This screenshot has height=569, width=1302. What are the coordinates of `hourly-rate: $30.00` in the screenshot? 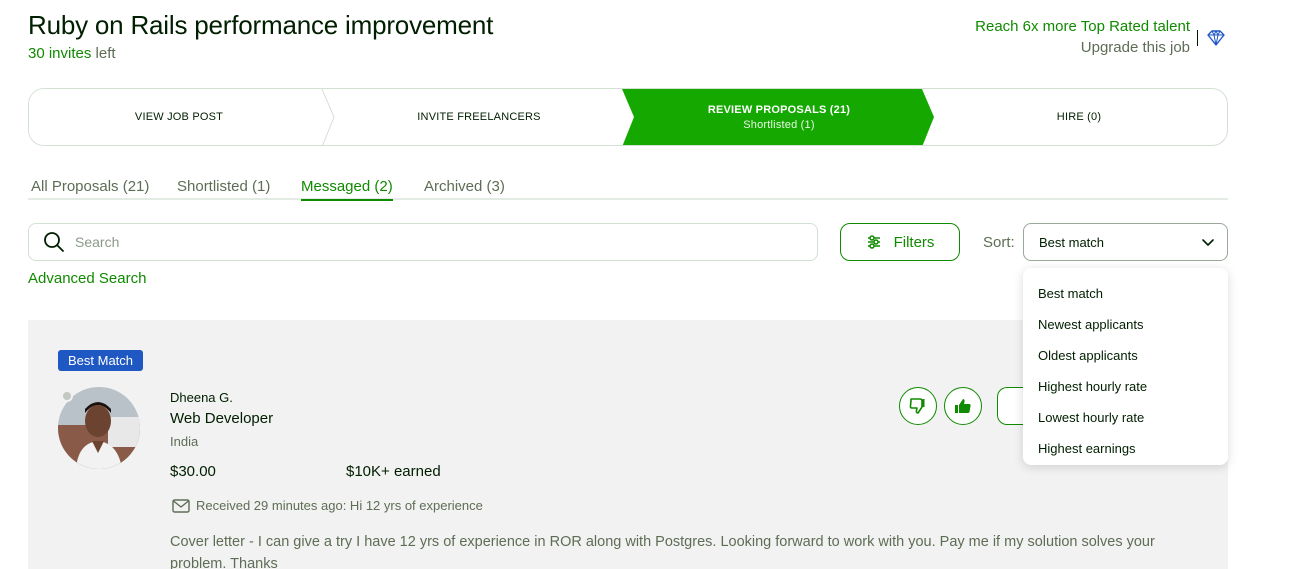 It's located at (193, 471).